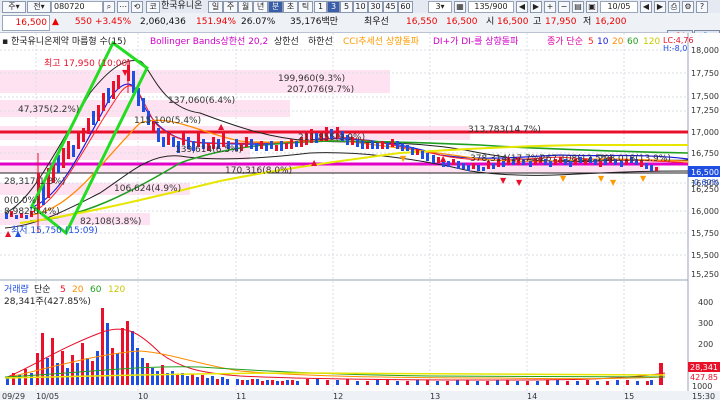 This screenshot has height=400, width=720. What do you see at coordinates (376, 22) in the screenshot?
I see `best-quote-label: 최우선` at bounding box center [376, 22].